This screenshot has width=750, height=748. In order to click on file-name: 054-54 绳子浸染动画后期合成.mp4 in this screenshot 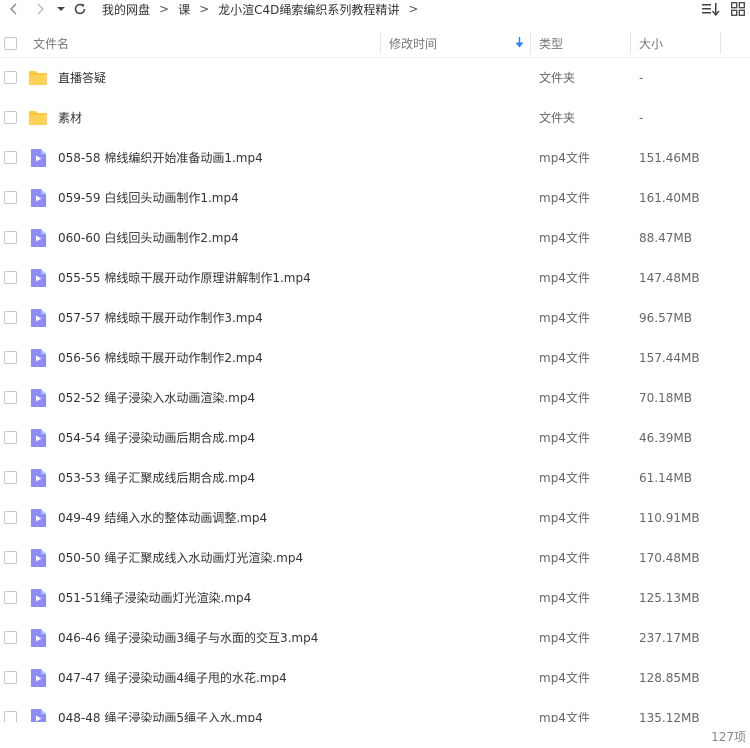, I will do `click(156, 438)`.